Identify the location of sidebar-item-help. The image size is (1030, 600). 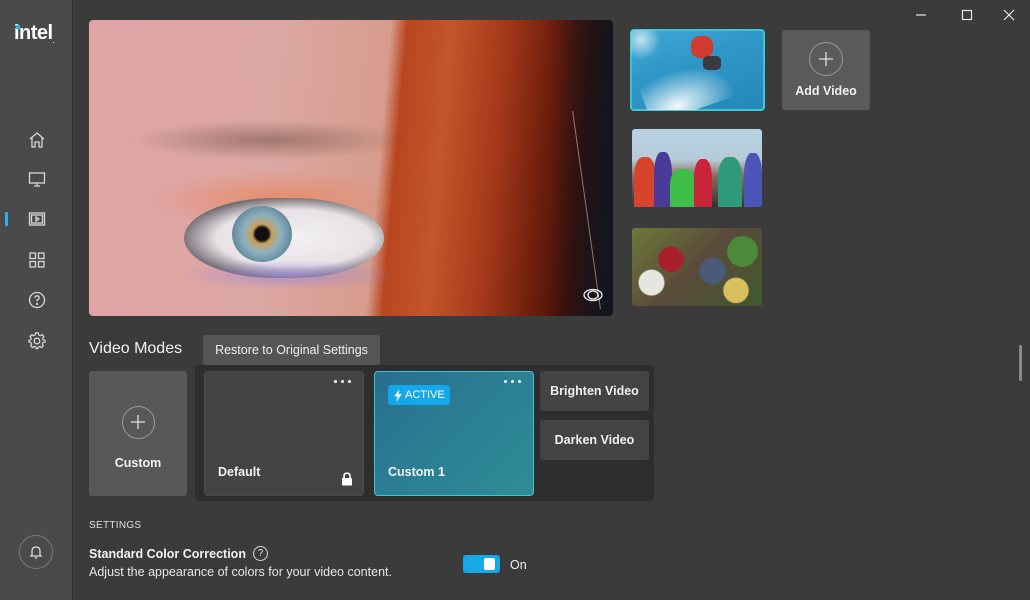
(37, 300).